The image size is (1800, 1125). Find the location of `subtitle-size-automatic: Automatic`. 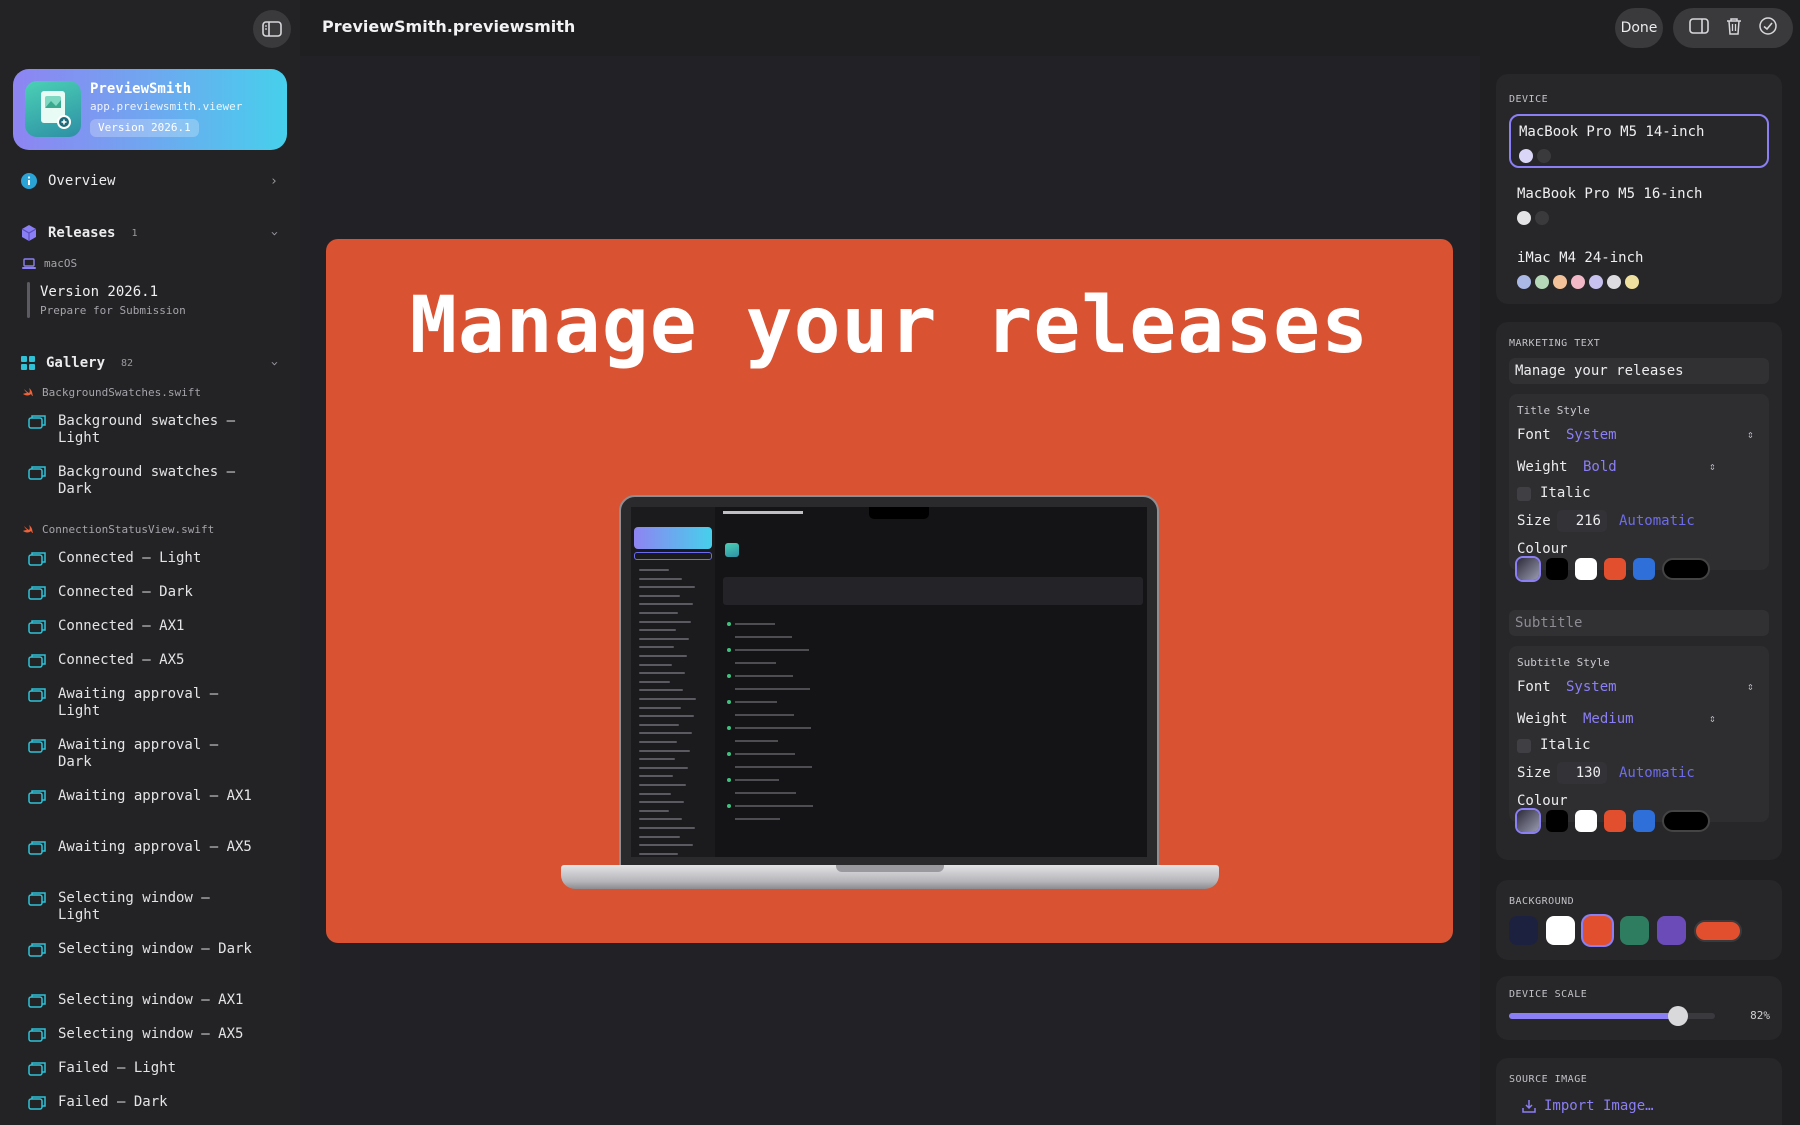

subtitle-size-automatic: Automatic is located at coordinates (1657, 773).